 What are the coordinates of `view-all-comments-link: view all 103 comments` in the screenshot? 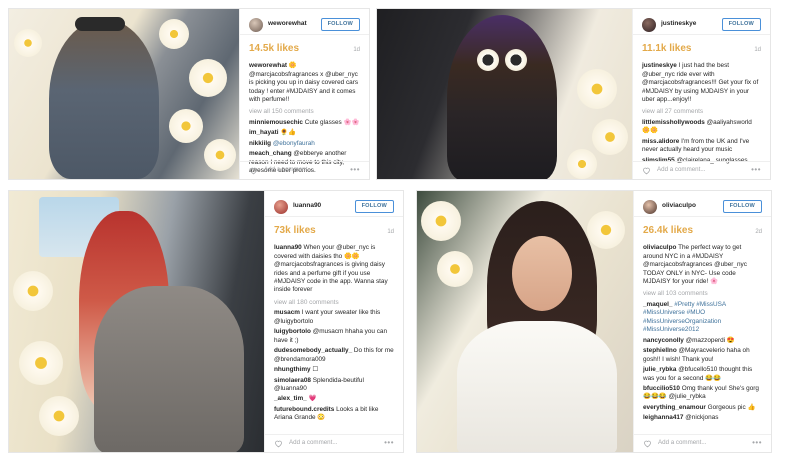 It's located at (702, 294).